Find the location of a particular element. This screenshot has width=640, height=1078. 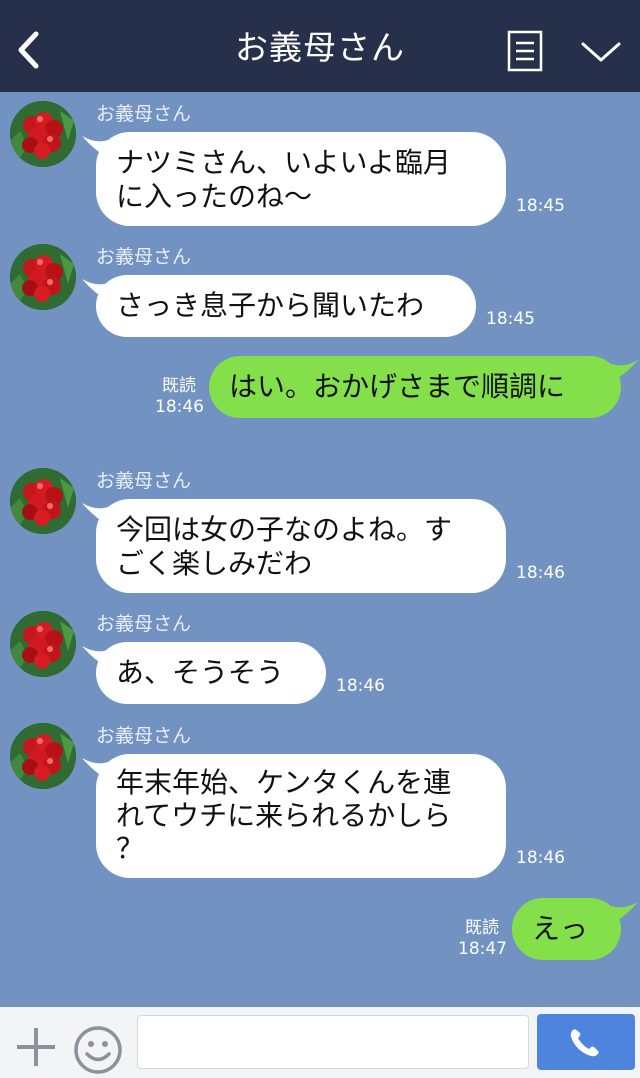

plus-icon is located at coordinates (36, 1047).